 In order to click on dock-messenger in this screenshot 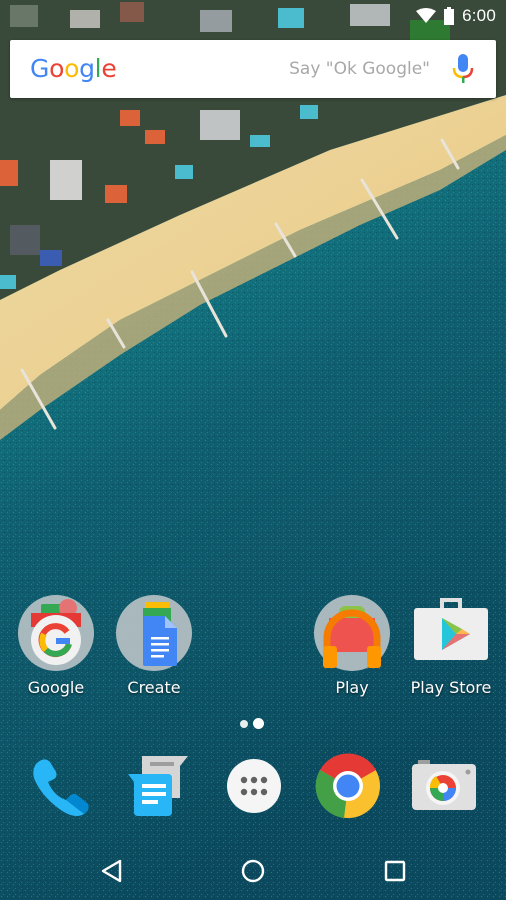, I will do `click(158, 786)`.